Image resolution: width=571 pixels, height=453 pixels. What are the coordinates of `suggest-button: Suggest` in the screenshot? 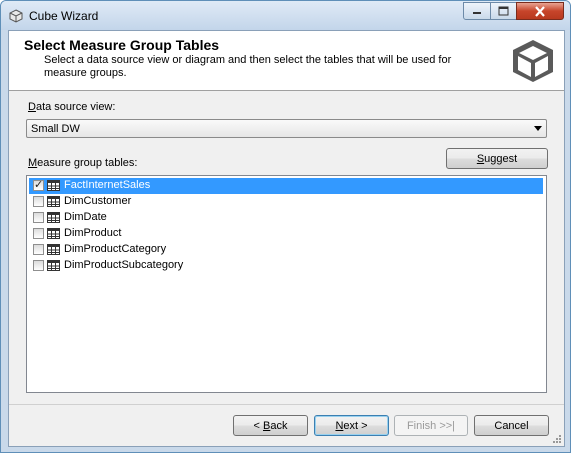 It's located at (497, 158).